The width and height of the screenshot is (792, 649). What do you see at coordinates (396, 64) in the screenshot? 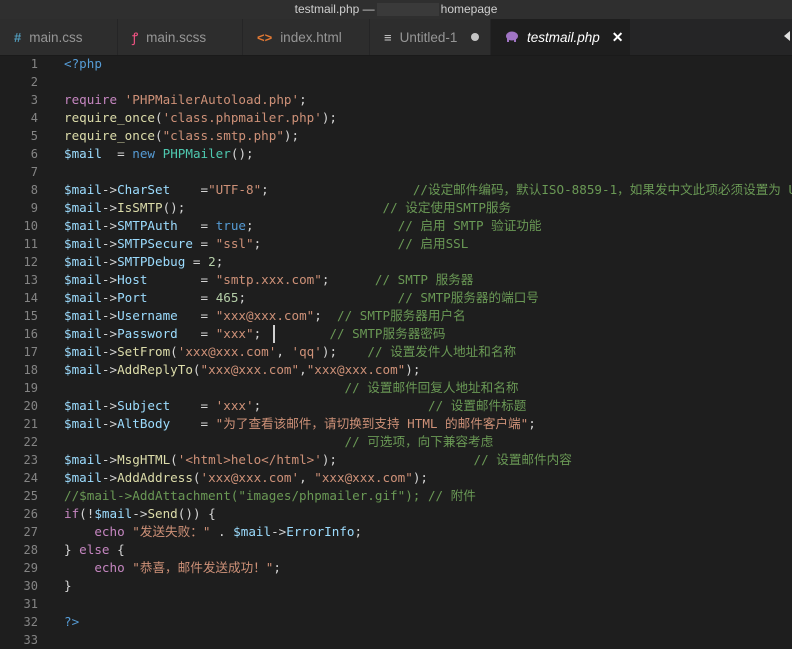
I see `code-line: 1 <?php` at bounding box center [396, 64].